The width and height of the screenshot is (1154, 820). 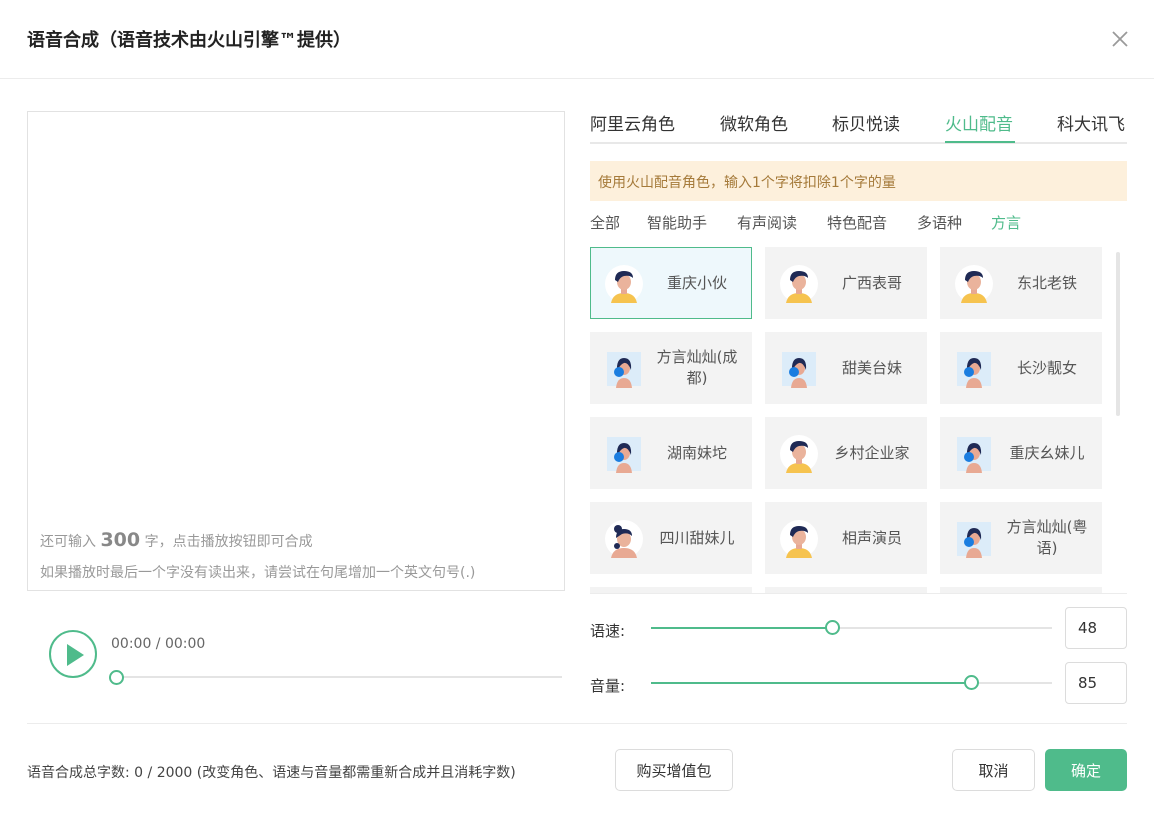 I want to click on voice-card: 重庆小伙, so click(x=671, y=283).